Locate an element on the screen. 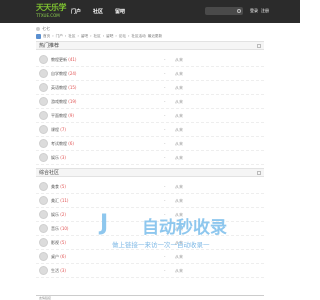  forum-count: (3) is located at coordinates (63, 270).